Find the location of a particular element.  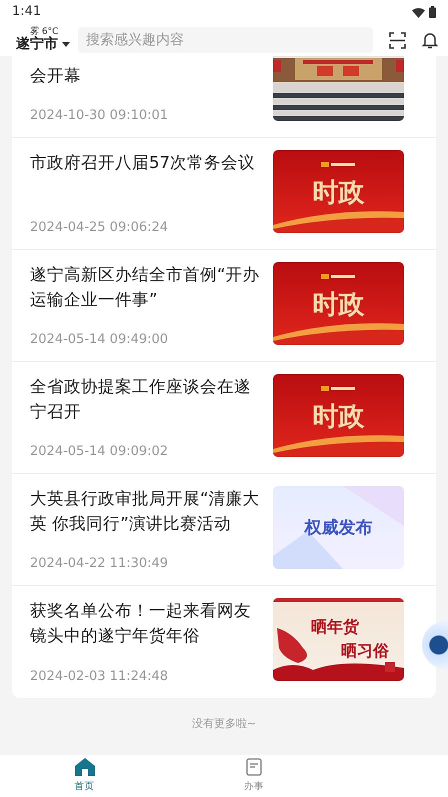

news-title: 遂宁高新区办结全市首例“开办运输企业一件事” is located at coordinates (146, 287).